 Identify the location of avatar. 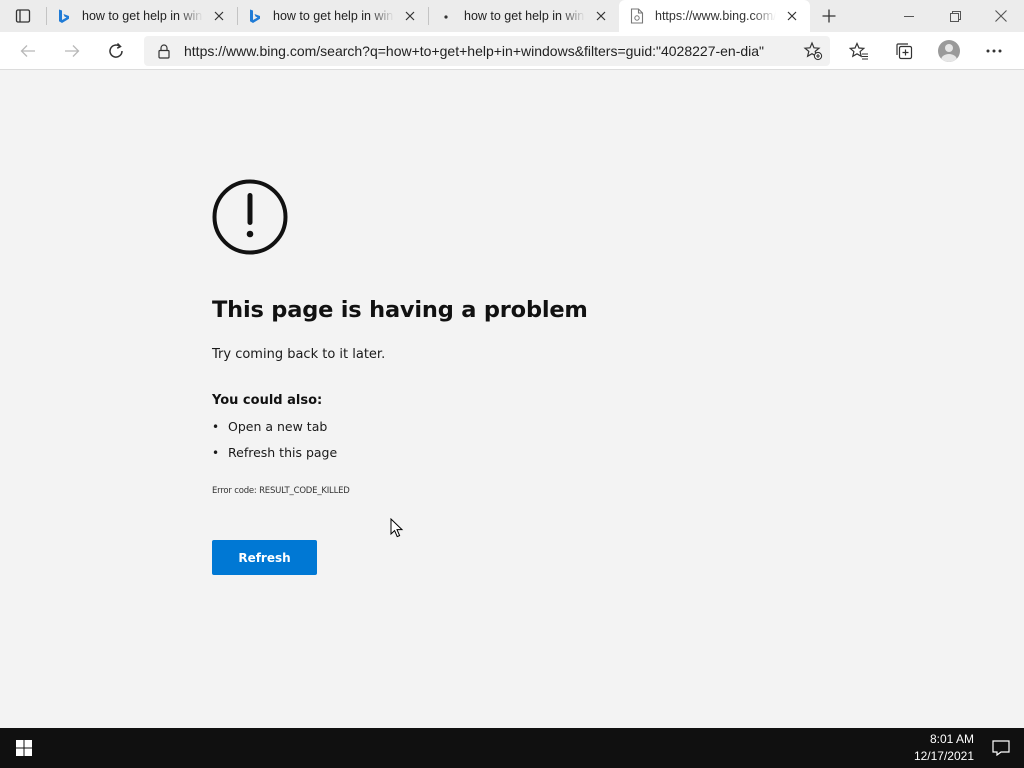
(948, 51).